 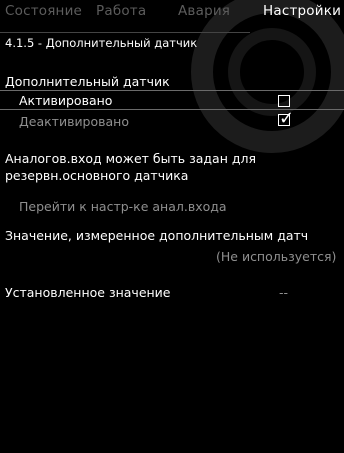 I want to click on measured-value-label: Значение, измеренное дополнительным датч, so click(x=157, y=235).